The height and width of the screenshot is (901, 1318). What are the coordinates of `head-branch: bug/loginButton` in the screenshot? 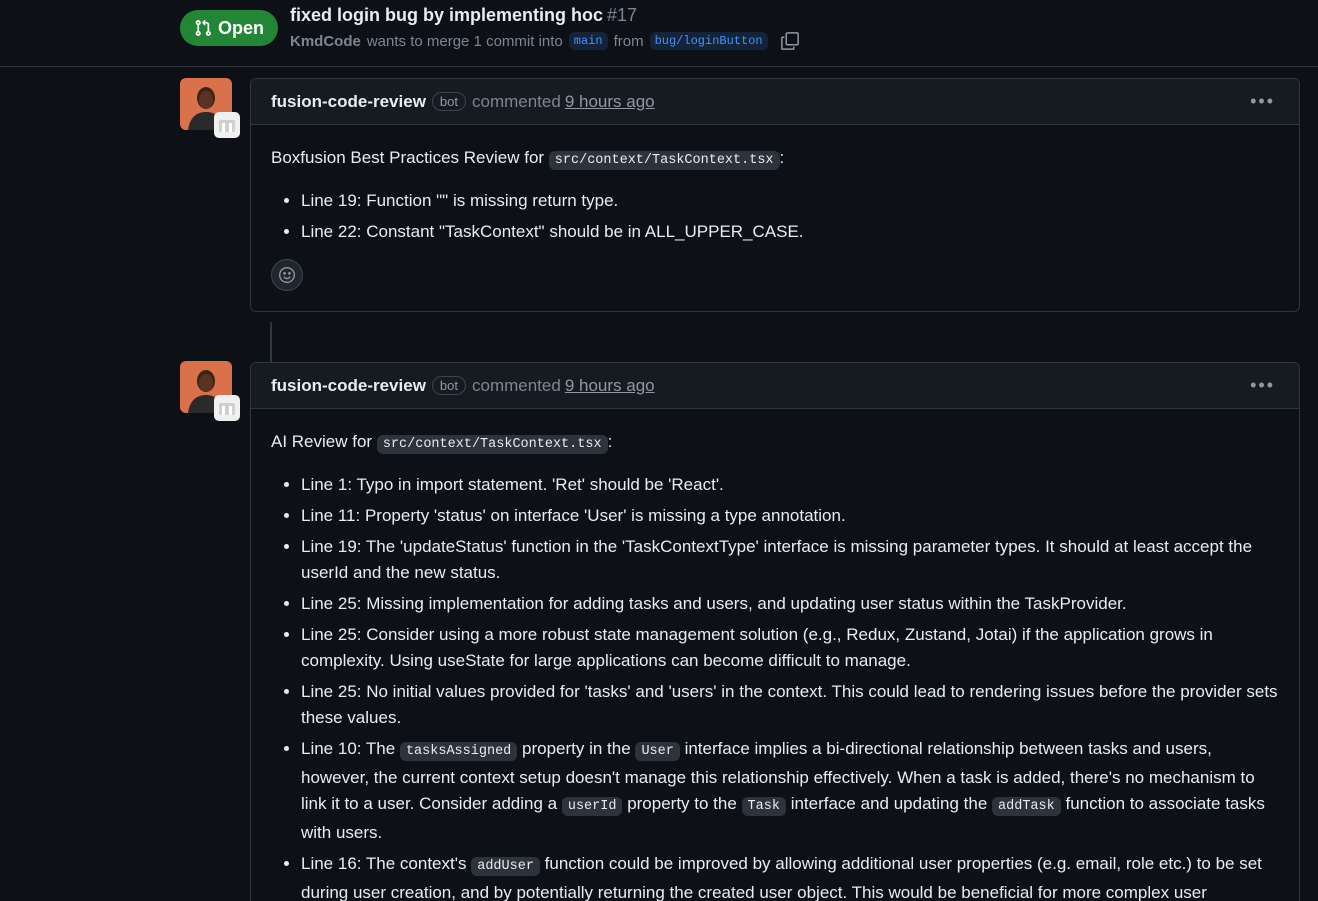 It's located at (708, 41).